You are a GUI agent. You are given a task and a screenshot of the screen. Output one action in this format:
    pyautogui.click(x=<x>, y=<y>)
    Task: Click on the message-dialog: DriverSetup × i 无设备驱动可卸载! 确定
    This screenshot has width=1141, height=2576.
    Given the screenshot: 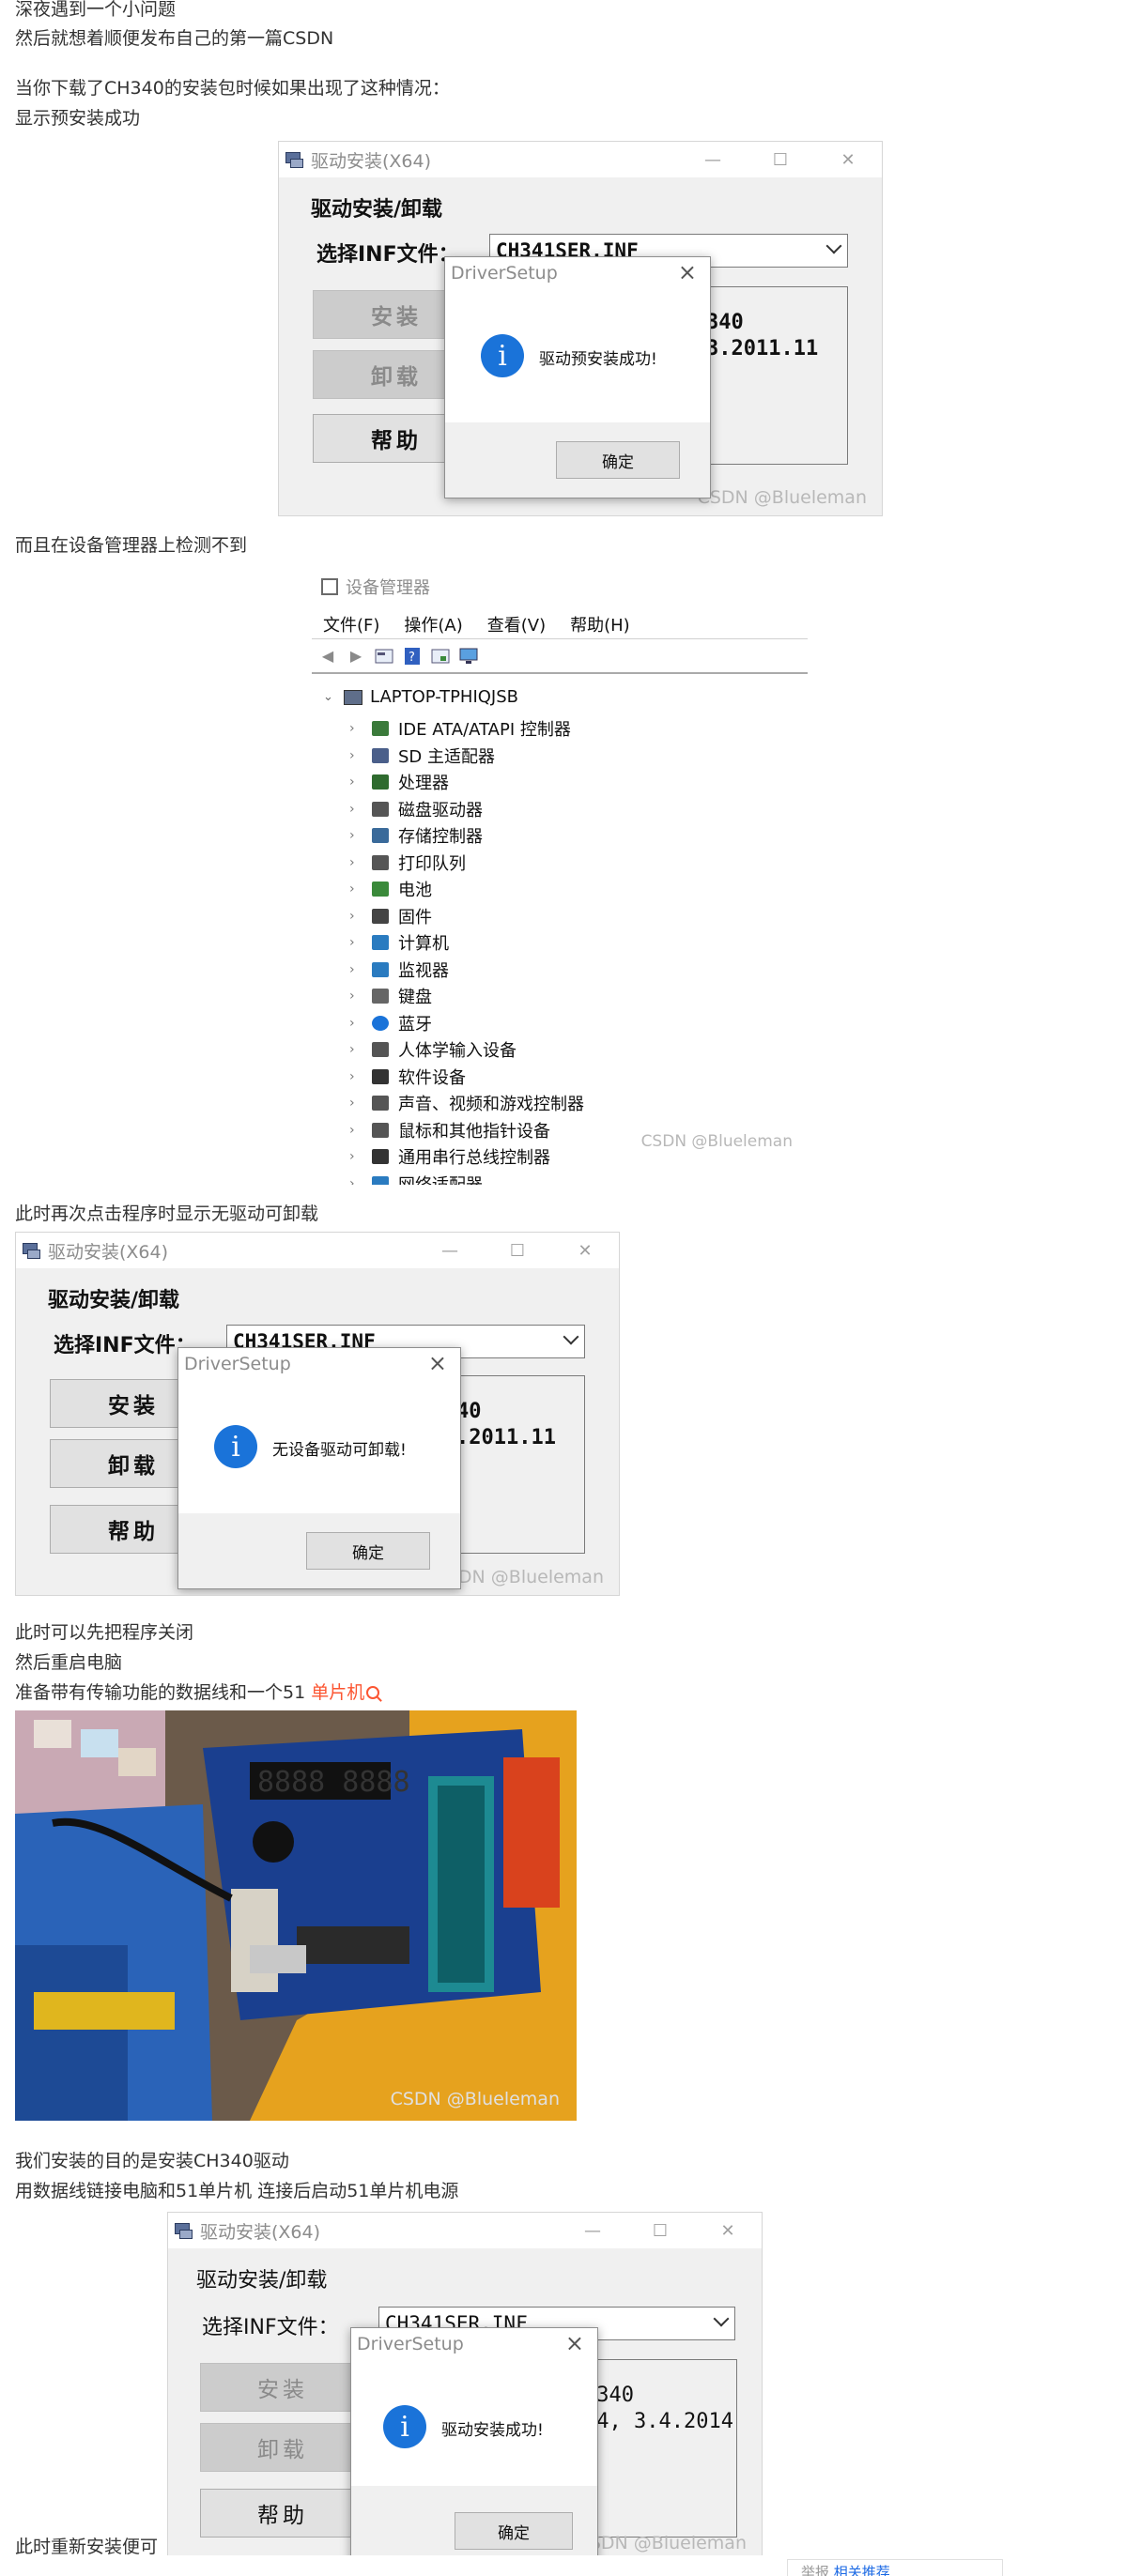 What is the action you would take?
    pyautogui.click(x=319, y=1468)
    